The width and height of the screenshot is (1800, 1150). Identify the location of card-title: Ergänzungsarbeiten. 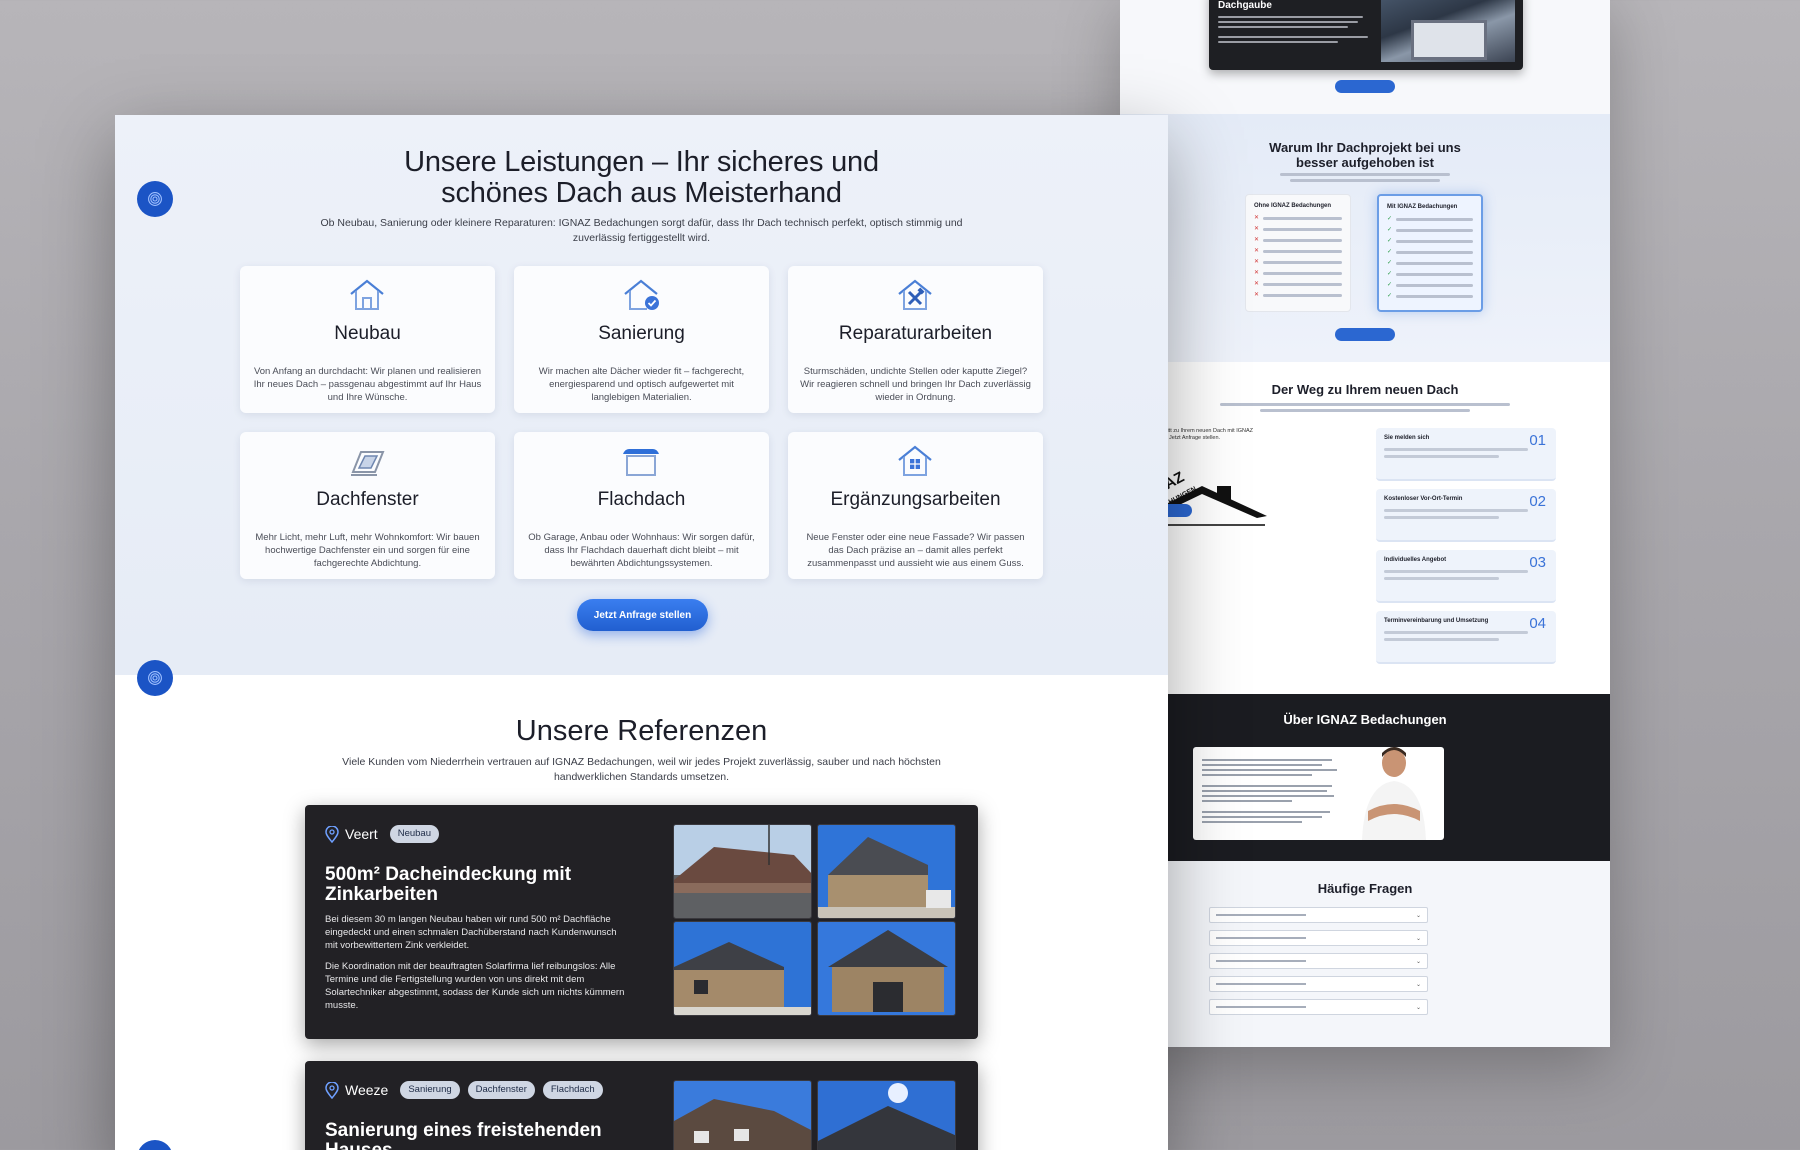
(915, 499).